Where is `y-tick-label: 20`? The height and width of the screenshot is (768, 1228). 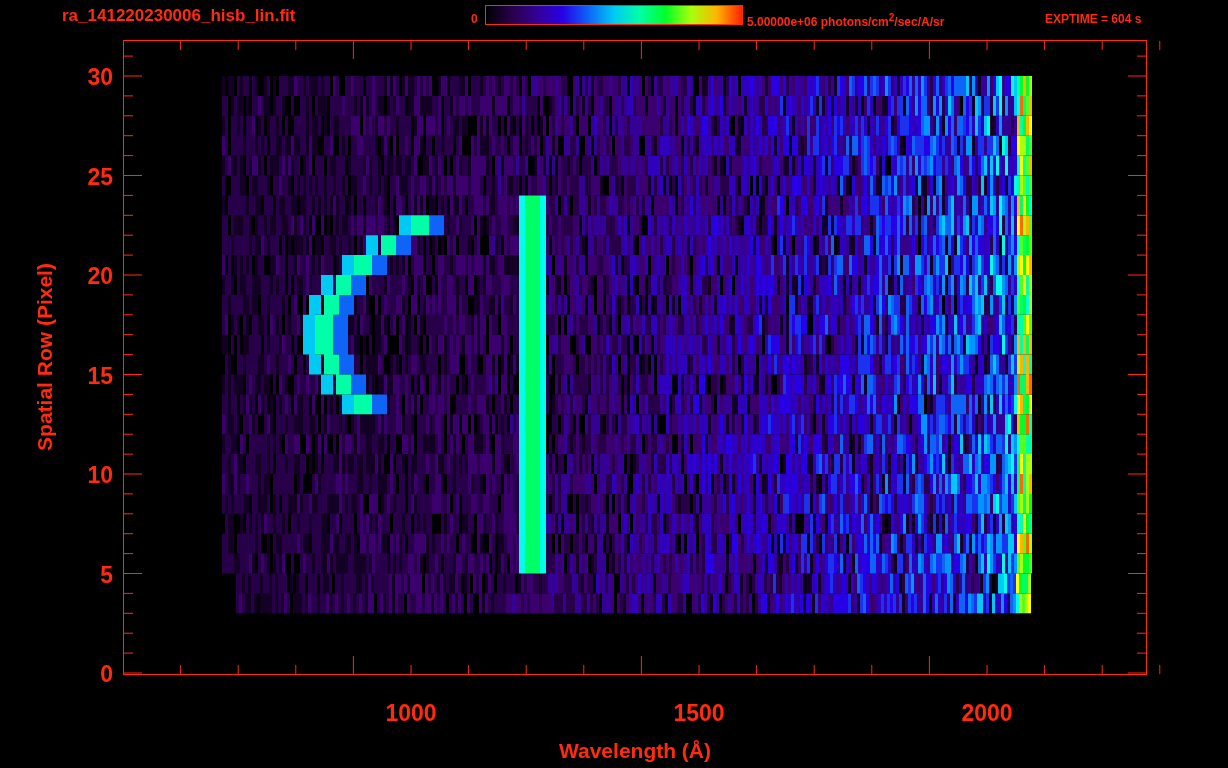
y-tick-label: 20 is located at coordinates (100, 276).